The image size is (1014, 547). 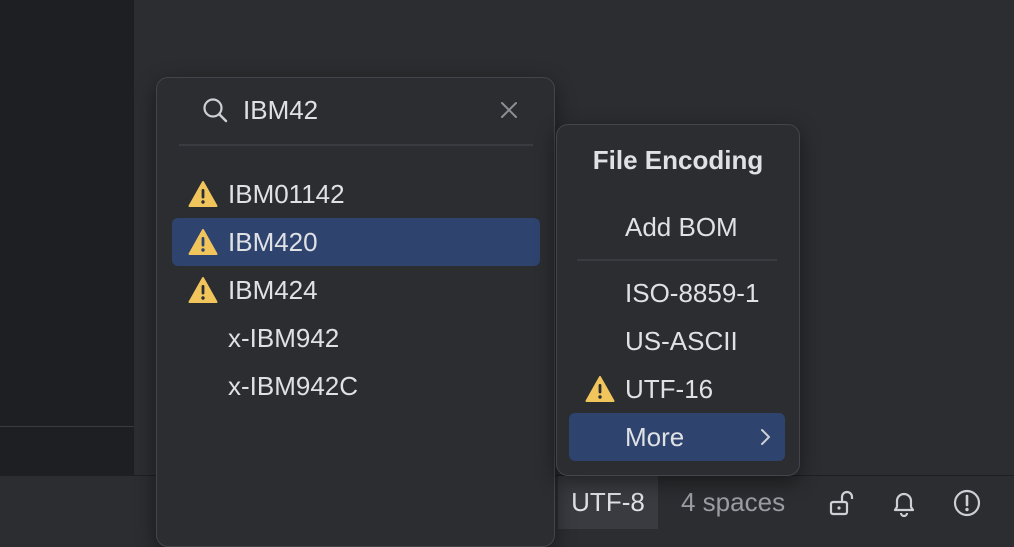 I want to click on menu-item-label: UTF-16, so click(x=669, y=389).